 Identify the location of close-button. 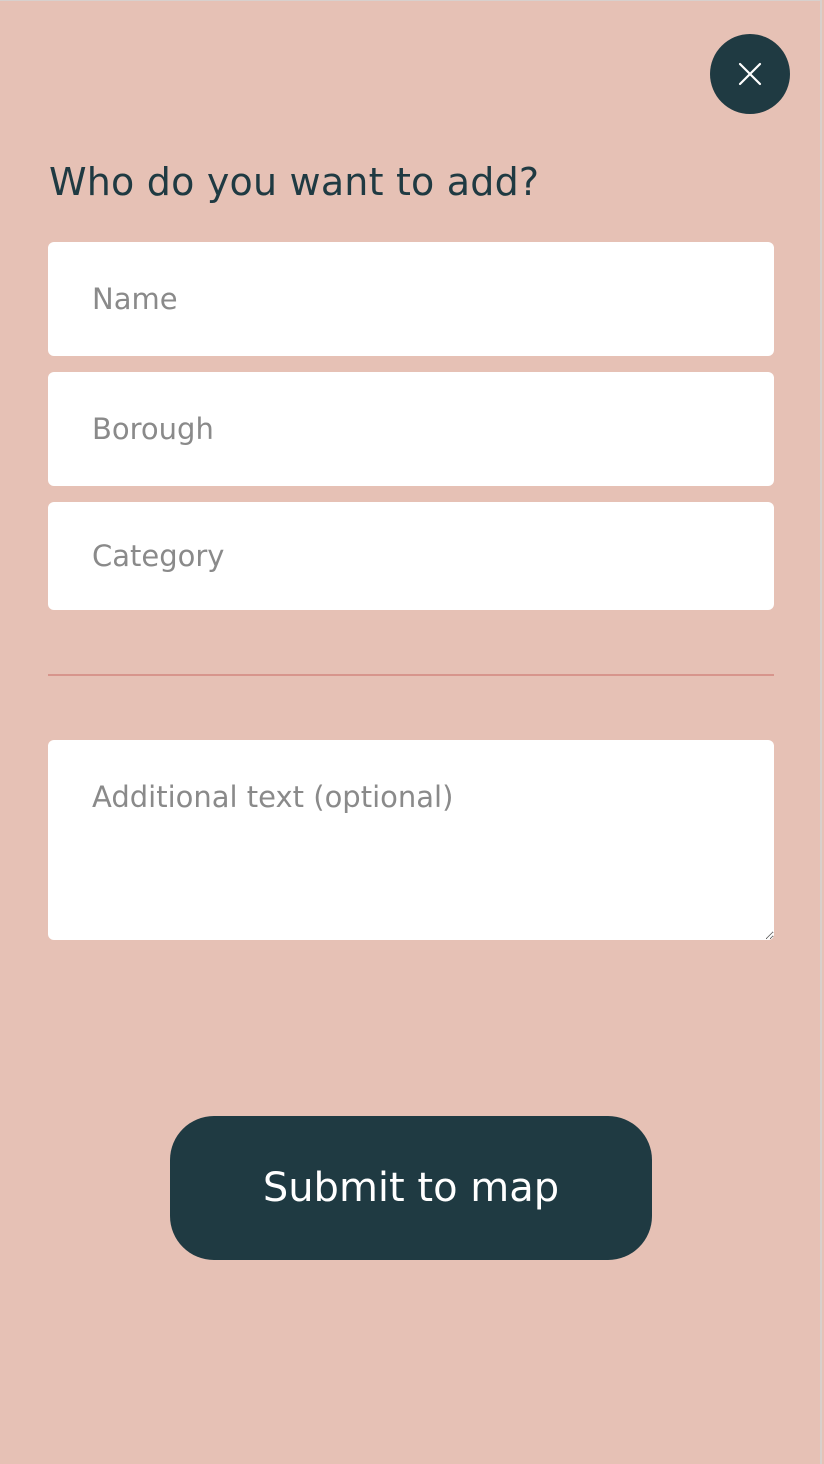
(750, 74).